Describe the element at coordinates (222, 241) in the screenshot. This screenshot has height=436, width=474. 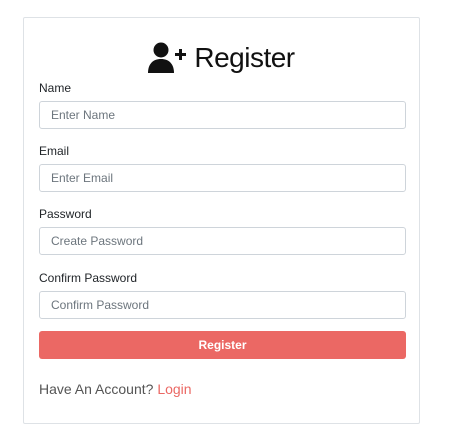
I see `password-input` at that location.